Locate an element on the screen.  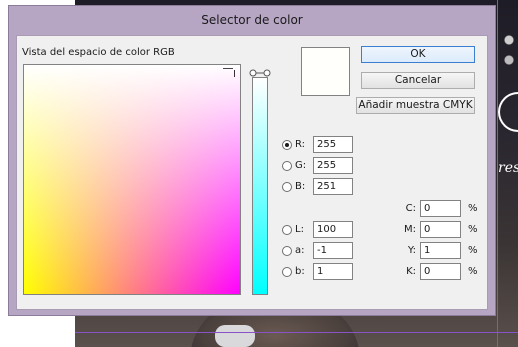
slider-handle-icon is located at coordinates (260, 73).